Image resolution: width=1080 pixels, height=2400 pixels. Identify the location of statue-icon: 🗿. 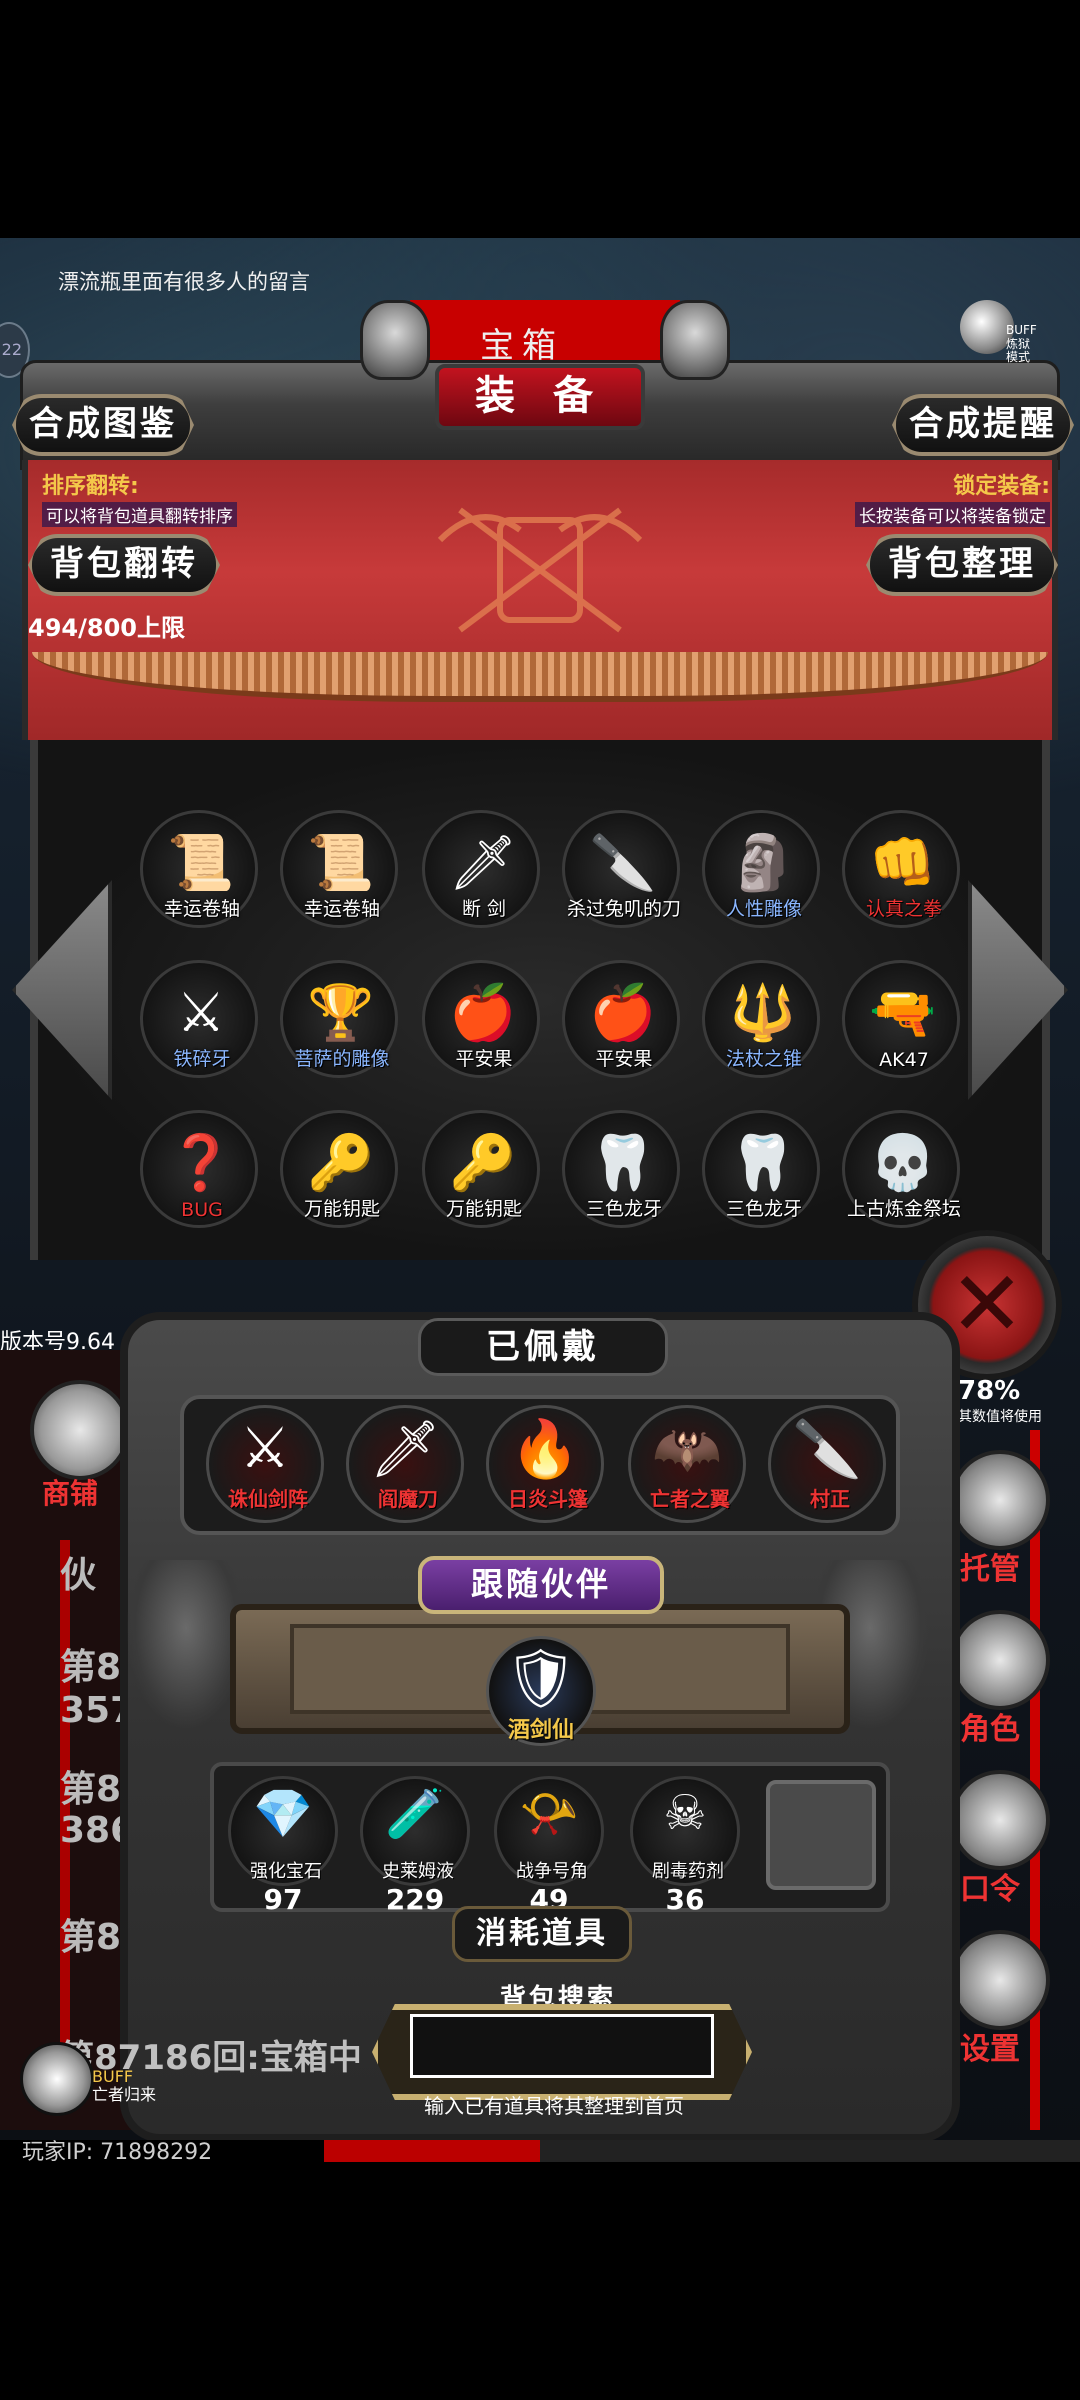
(763, 862).